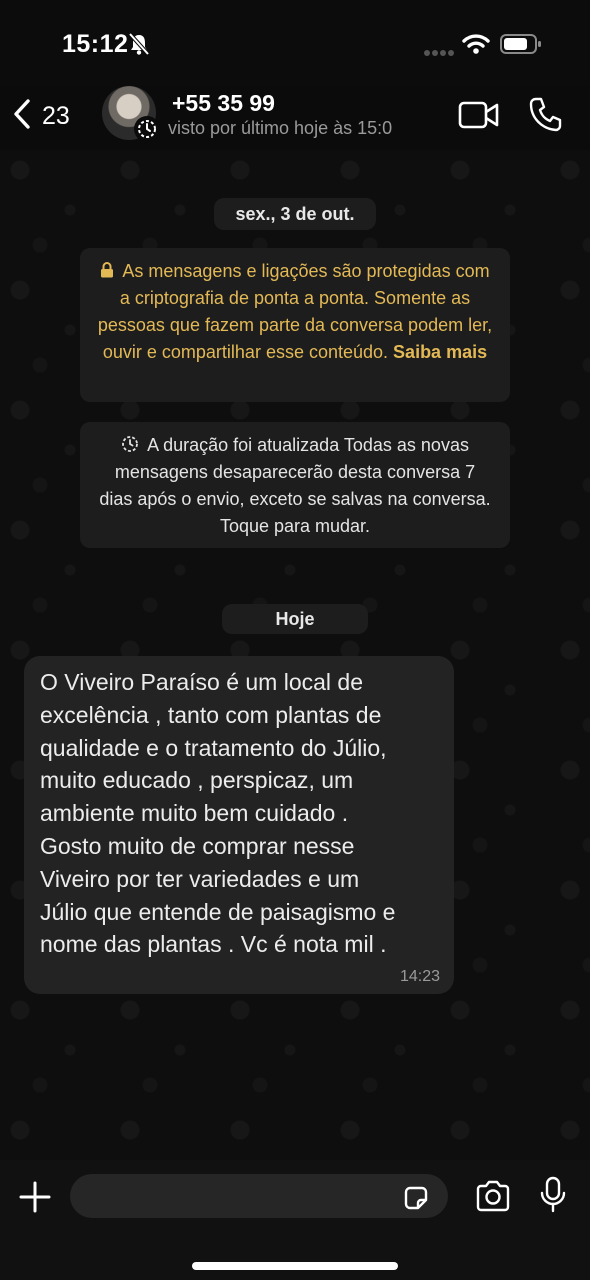 The image size is (590, 1280). I want to click on bell-slash-icon, so click(139, 46).